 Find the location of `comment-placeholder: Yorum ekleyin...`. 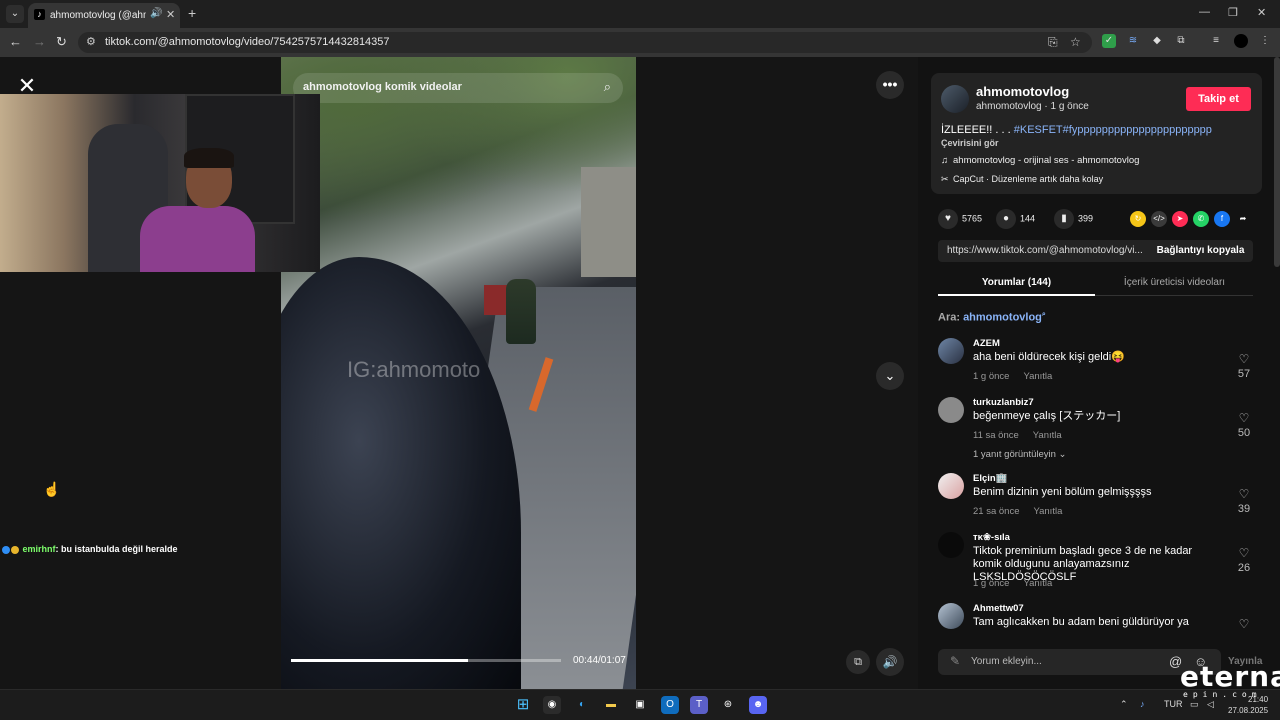

comment-placeholder: Yorum ekleyin... is located at coordinates (1006, 661).